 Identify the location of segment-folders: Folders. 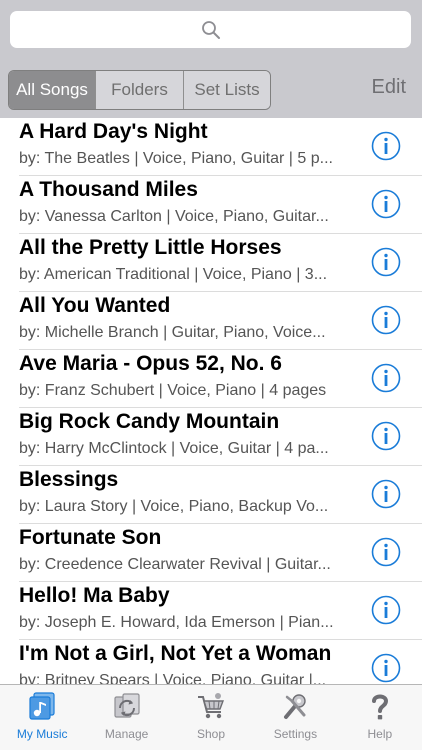
(140, 90).